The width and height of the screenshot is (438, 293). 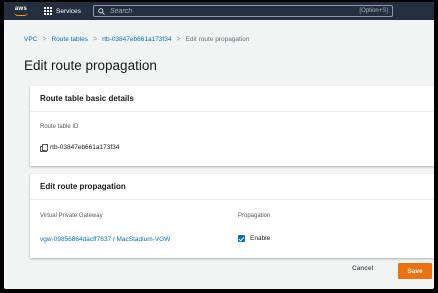 What do you see at coordinates (241, 238) in the screenshot?
I see `checkbox-checked-icon` at bounding box center [241, 238].